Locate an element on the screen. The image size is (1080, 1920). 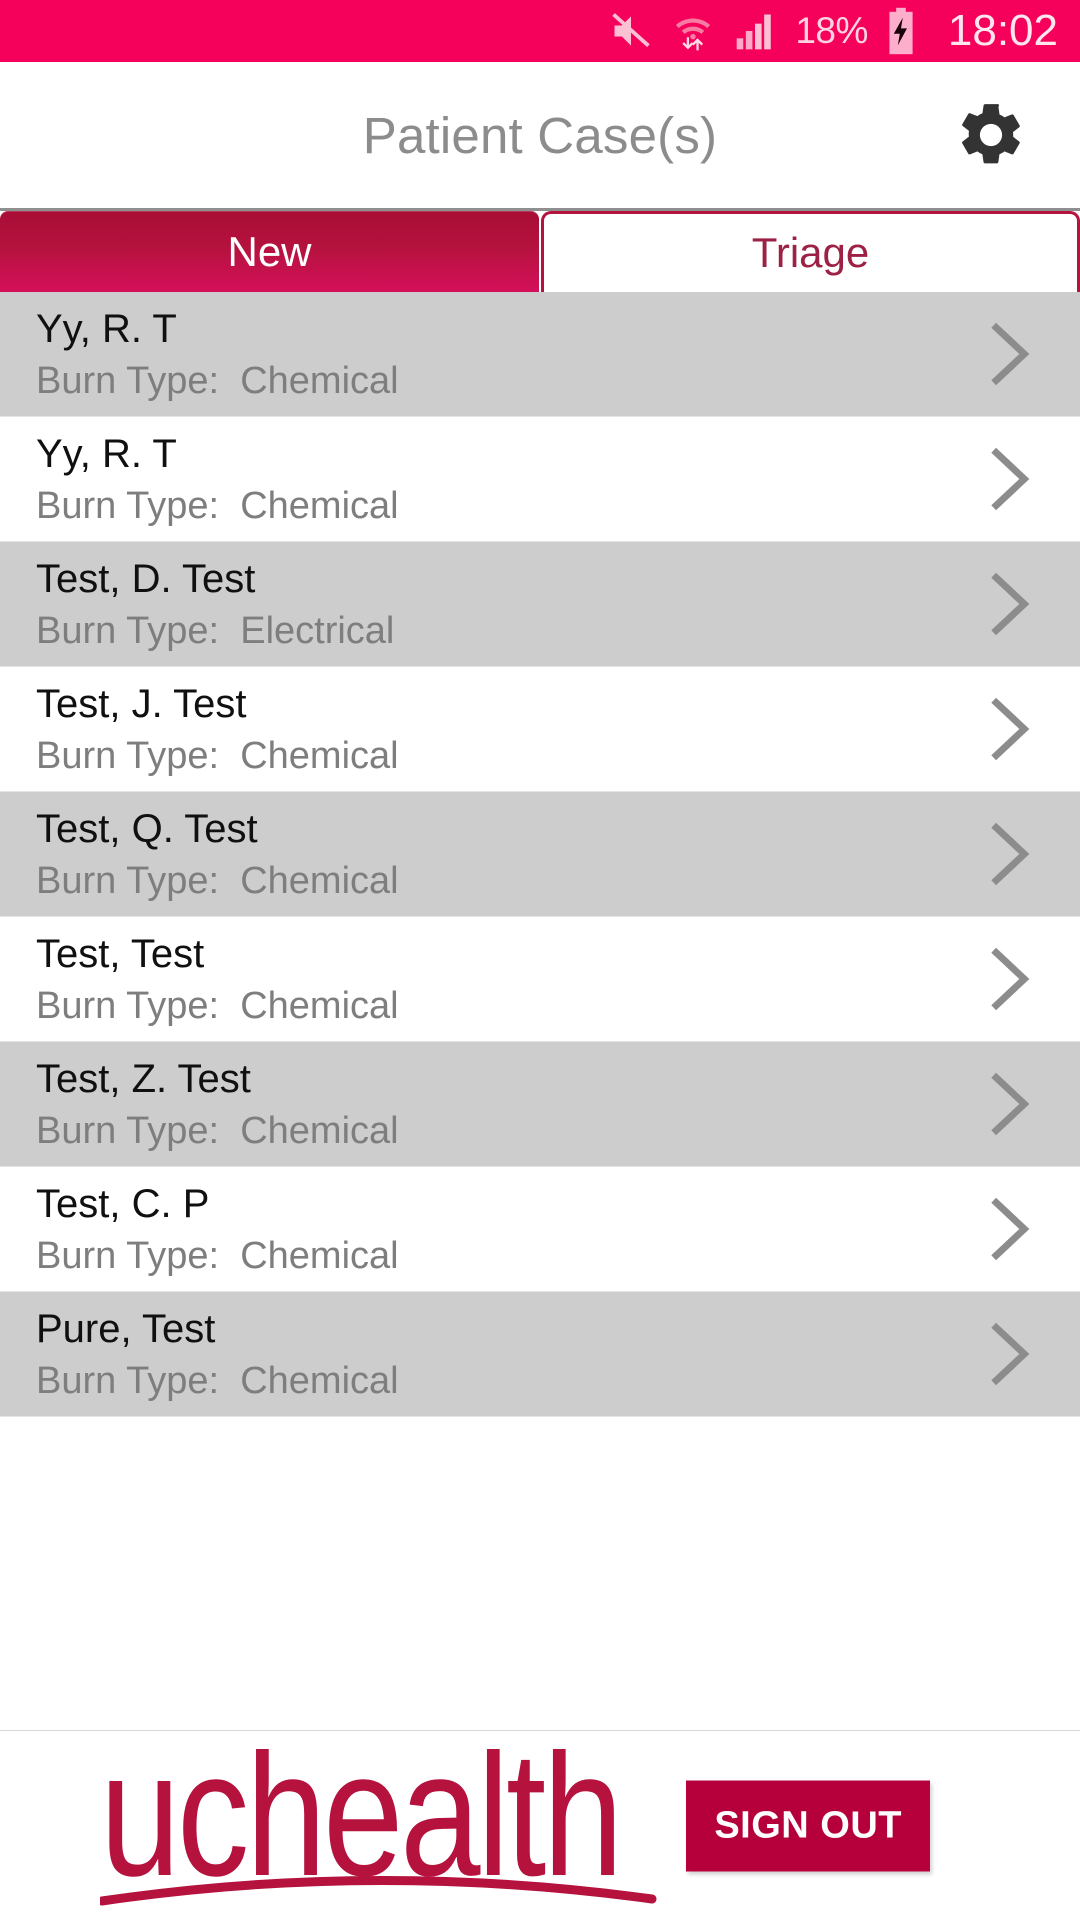
patient-case-row: Test, Test Burn Type: Chemical is located at coordinates (540, 979).